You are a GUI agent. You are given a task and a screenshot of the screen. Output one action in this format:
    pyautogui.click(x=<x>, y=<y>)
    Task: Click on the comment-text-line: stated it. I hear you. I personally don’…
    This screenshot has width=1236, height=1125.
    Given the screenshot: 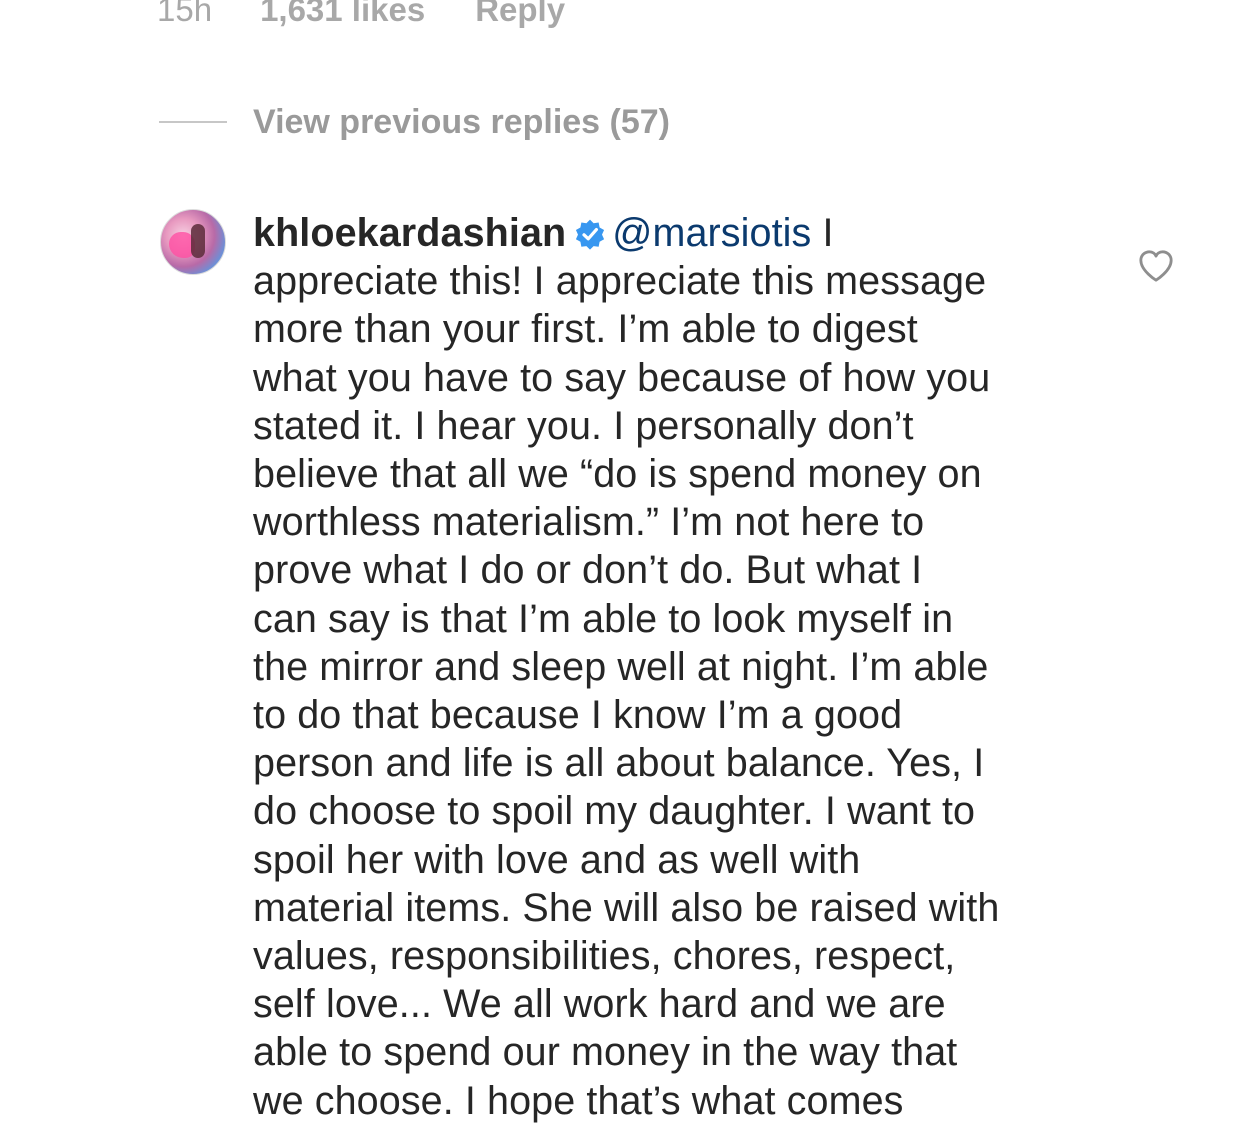 What is the action you would take?
    pyautogui.click(x=583, y=425)
    